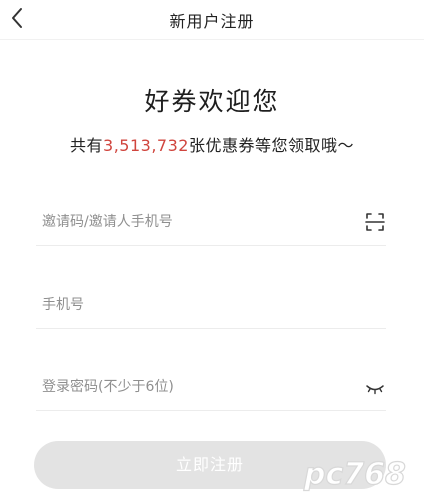 Image resolution: width=424 pixels, height=499 pixels. What do you see at coordinates (271, 145) in the screenshot?
I see `subtitle-suffix: 张优惠券等您领取哦～` at bounding box center [271, 145].